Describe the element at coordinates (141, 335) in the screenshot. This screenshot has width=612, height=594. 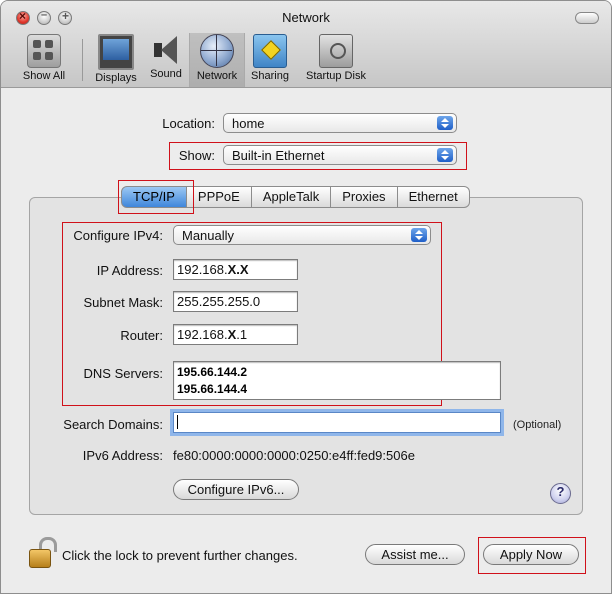
I see `router-label: Router:` at that location.